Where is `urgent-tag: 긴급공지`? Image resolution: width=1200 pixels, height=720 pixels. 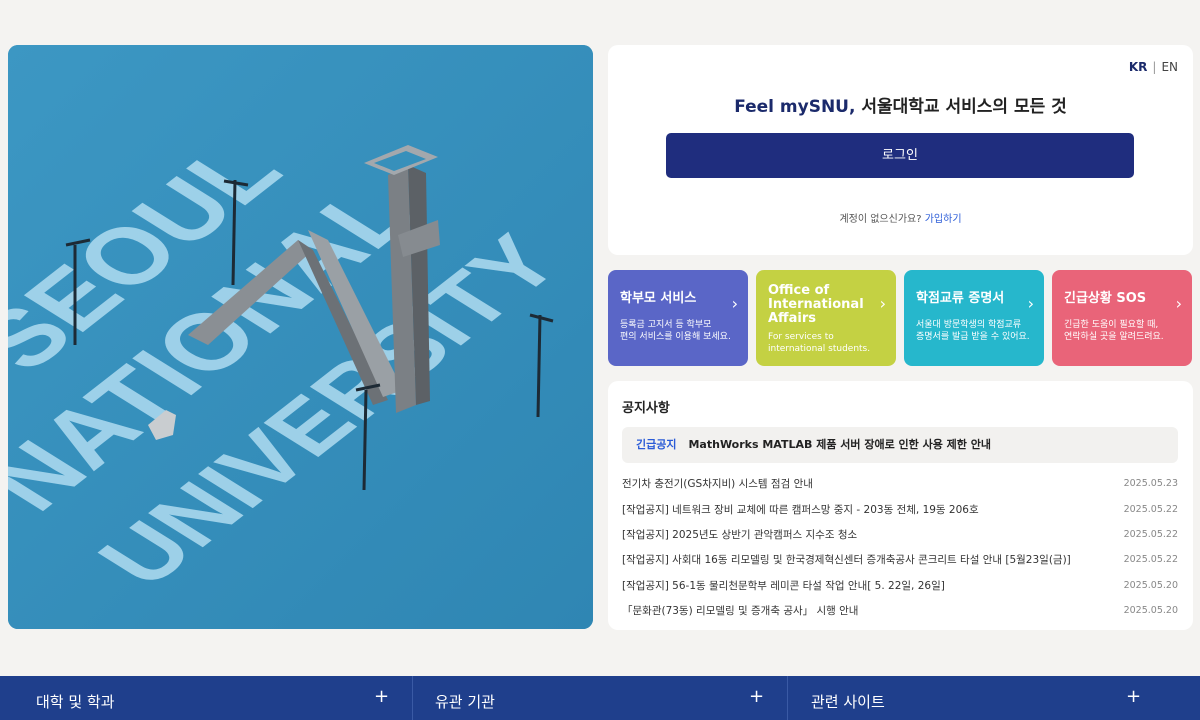 urgent-tag: 긴급공지 is located at coordinates (656, 444).